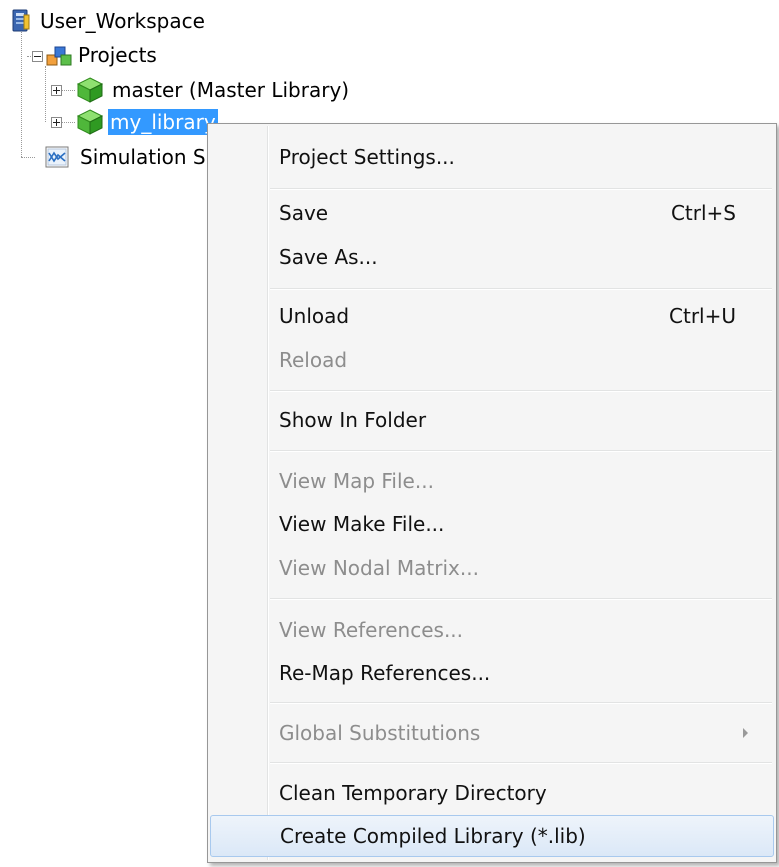 This screenshot has width=779, height=867. Describe the element at coordinates (163, 122) in the screenshot. I see `tree-label-my-library: my_library` at that location.